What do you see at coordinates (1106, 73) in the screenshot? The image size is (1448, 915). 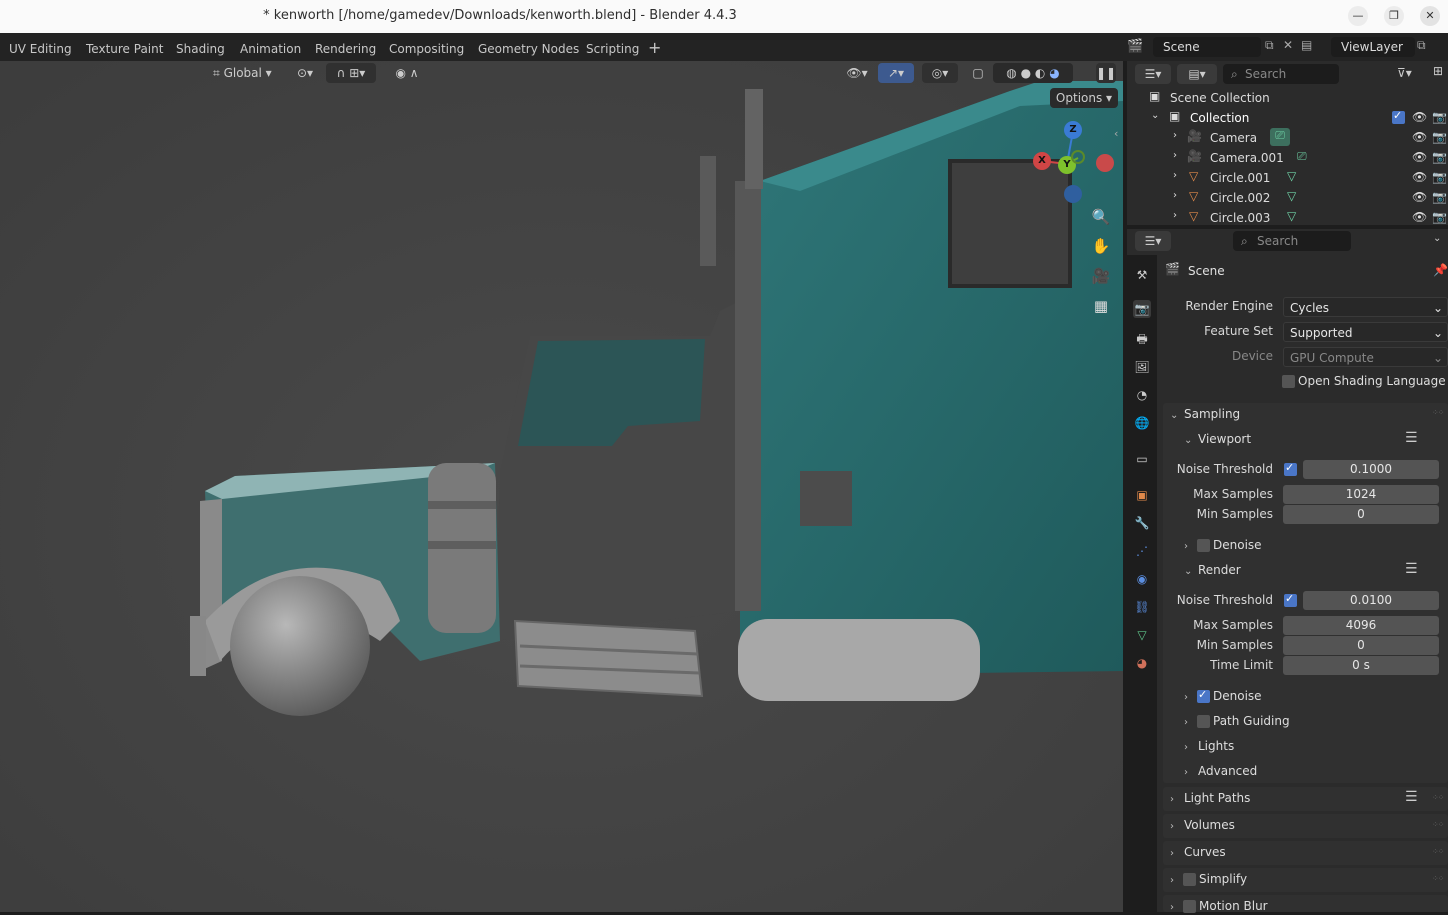 I see `pause-render-button: ❚❚` at bounding box center [1106, 73].